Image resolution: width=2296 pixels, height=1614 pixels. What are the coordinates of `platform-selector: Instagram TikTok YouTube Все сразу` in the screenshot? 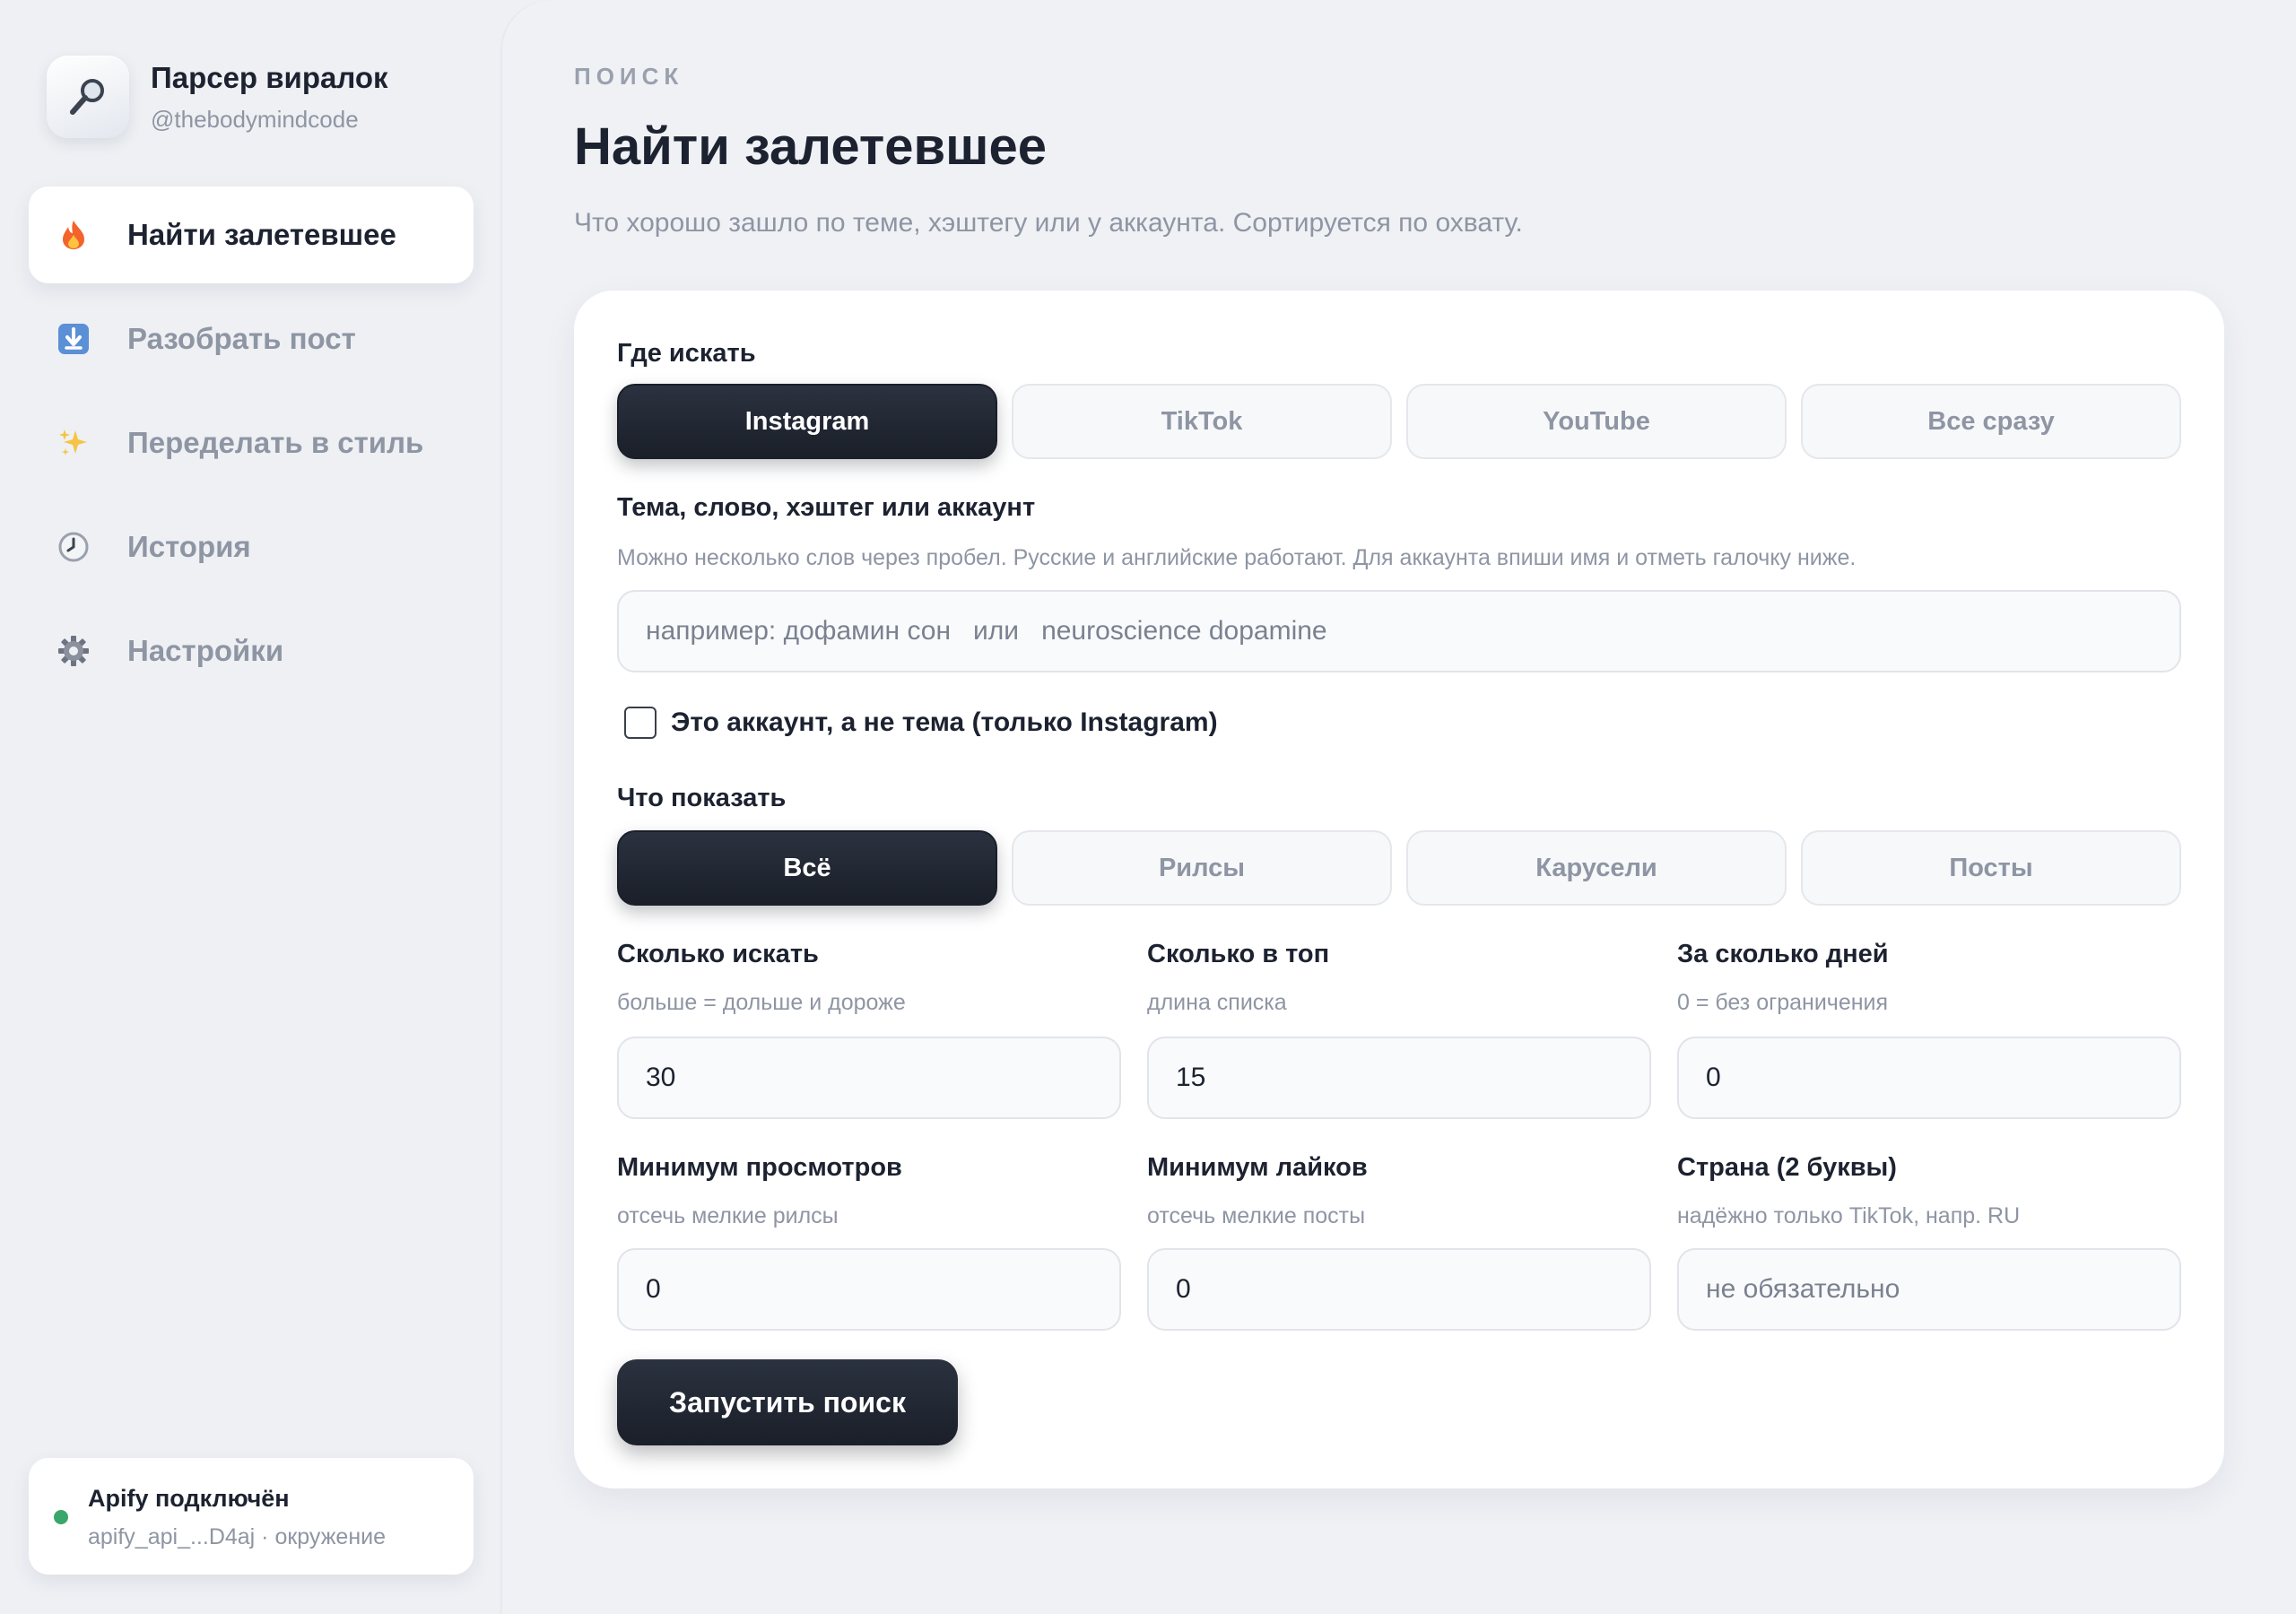 It's located at (1399, 421).